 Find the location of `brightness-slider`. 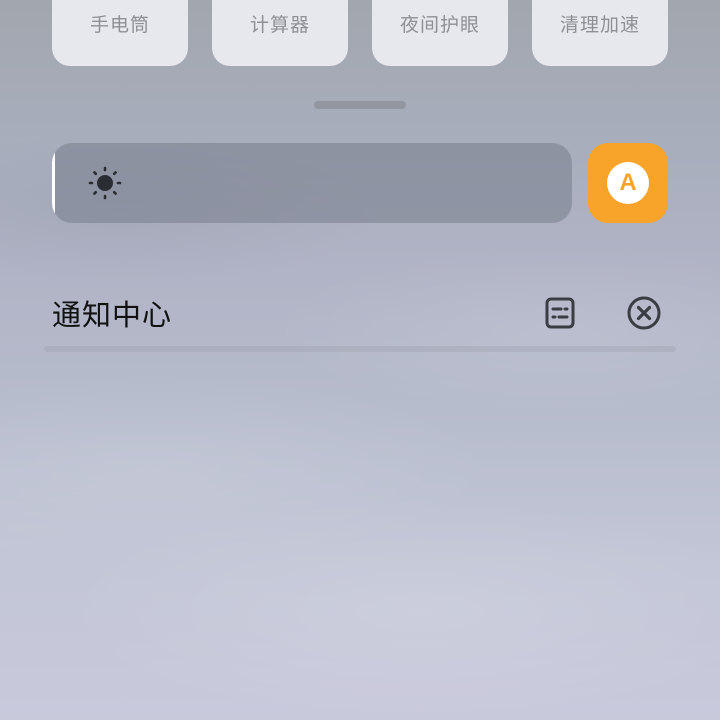

brightness-slider is located at coordinates (312, 183).